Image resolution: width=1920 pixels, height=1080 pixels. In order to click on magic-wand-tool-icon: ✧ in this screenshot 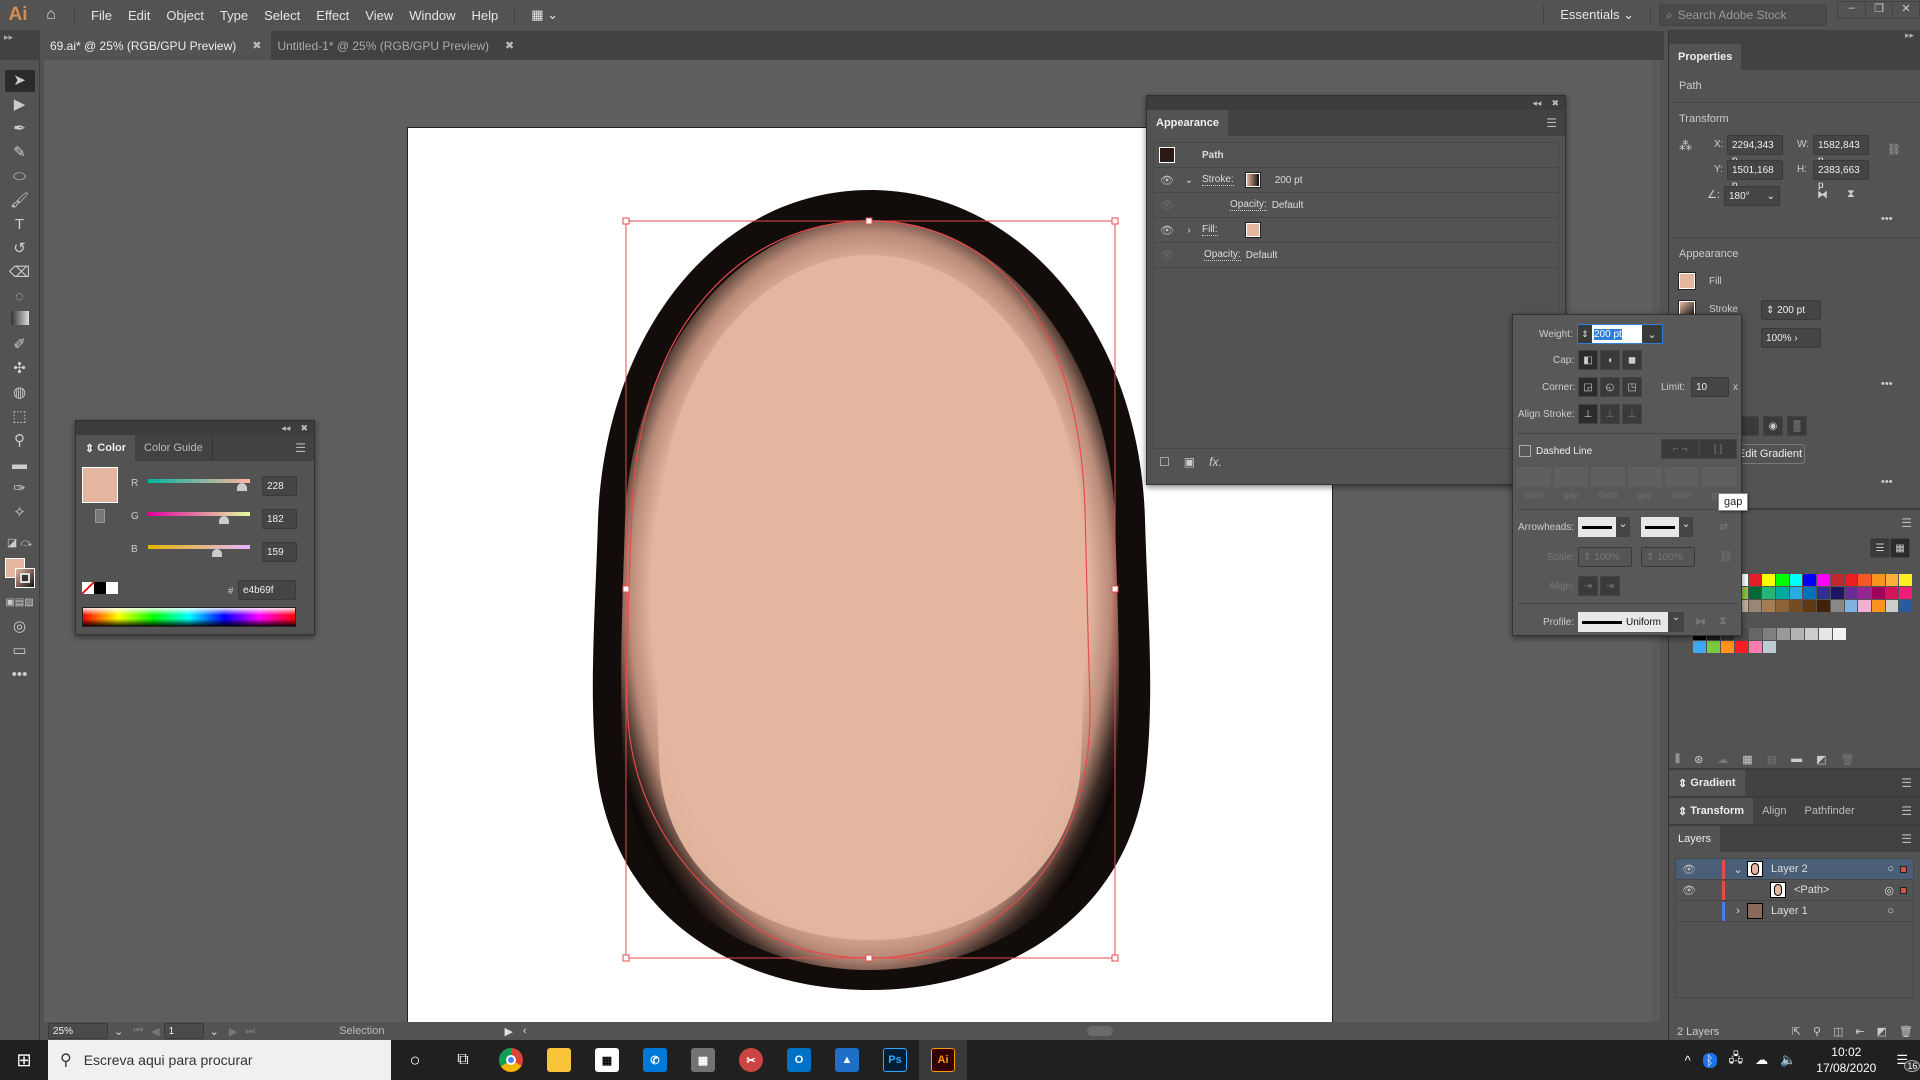, I will do `click(20, 513)`.